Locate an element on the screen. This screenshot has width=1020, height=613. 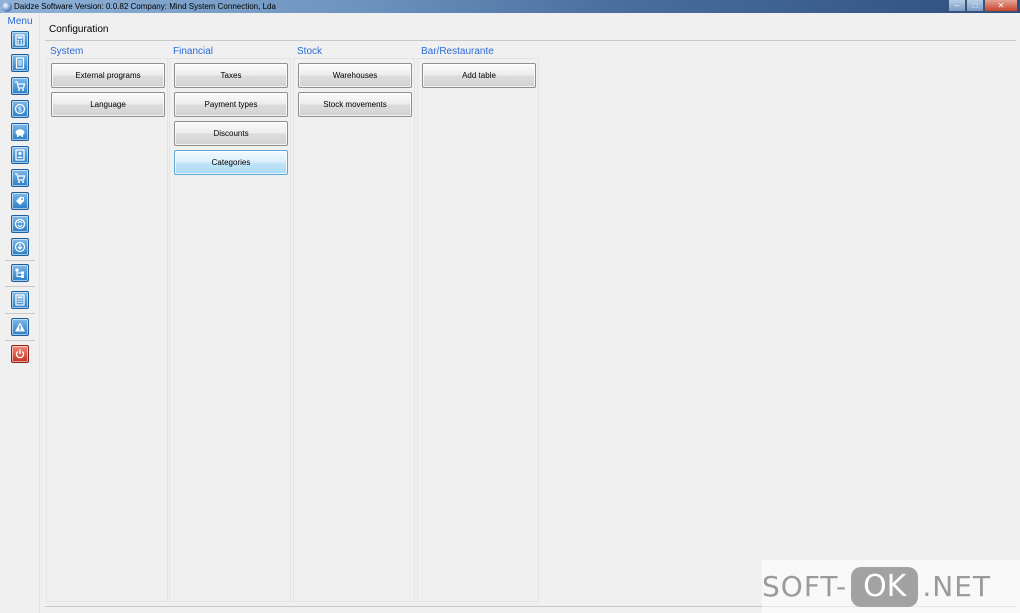
menu-tags-button is located at coordinates (20, 201).